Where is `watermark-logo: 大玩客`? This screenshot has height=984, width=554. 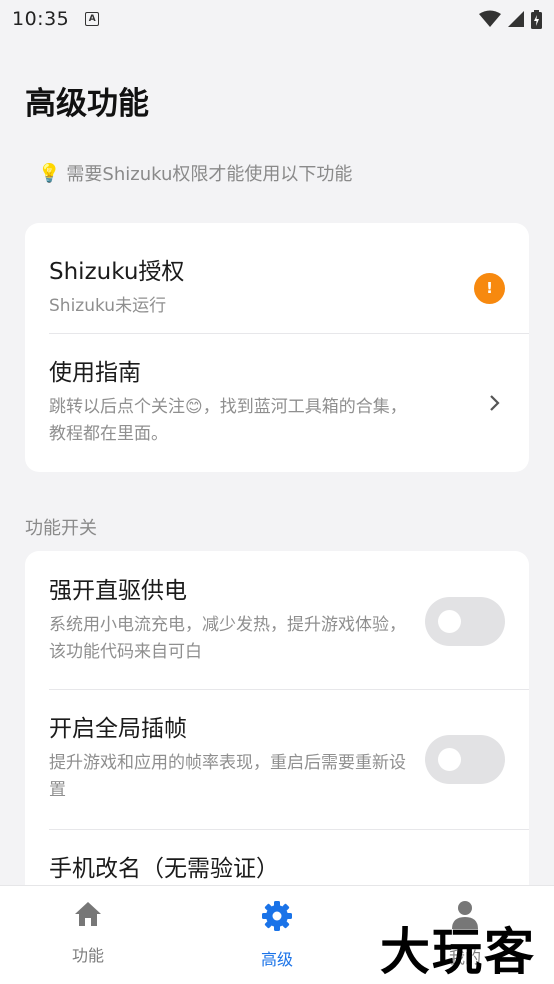 watermark-logo: 大玩客 is located at coordinates (458, 951).